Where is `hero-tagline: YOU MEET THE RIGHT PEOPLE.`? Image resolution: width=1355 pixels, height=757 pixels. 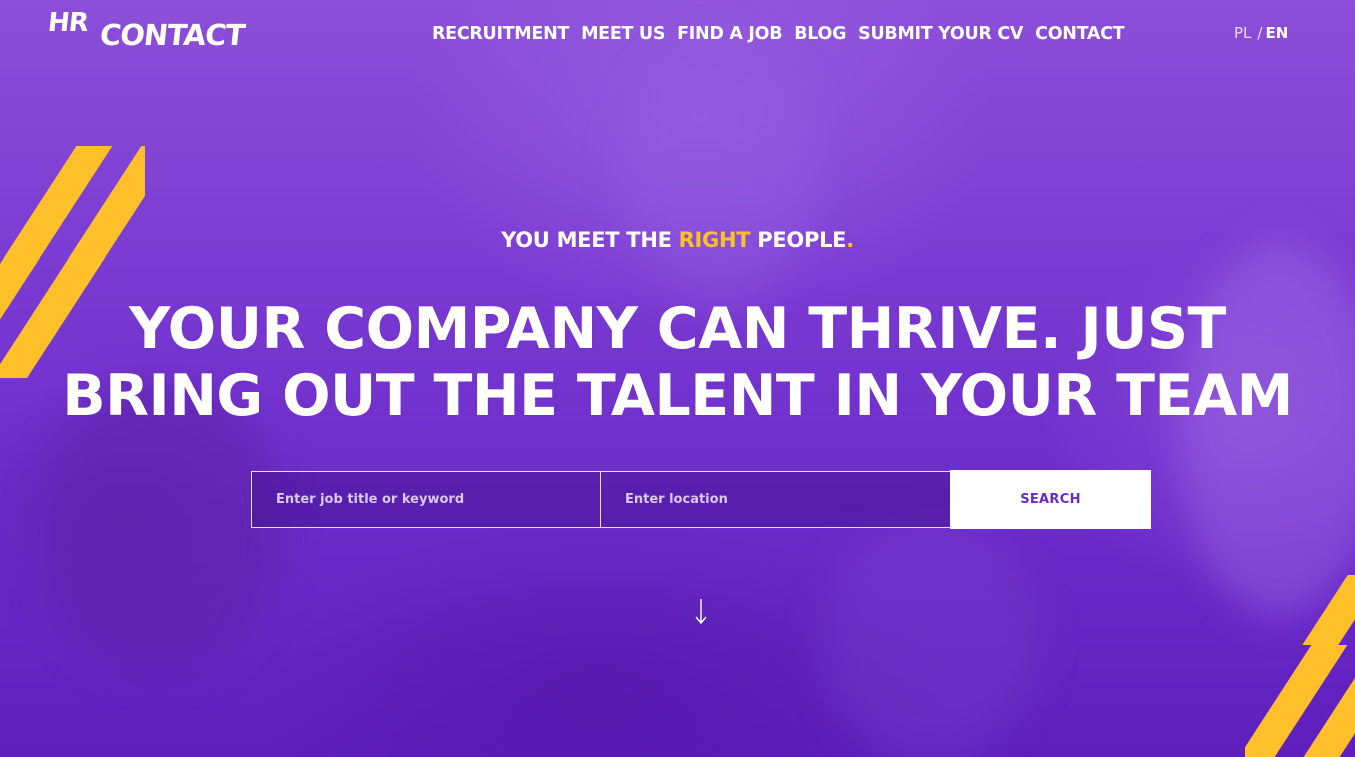 hero-tagline: YOU MEET THE RIGHT PEOPLE. is located at coordinates (677, 240).